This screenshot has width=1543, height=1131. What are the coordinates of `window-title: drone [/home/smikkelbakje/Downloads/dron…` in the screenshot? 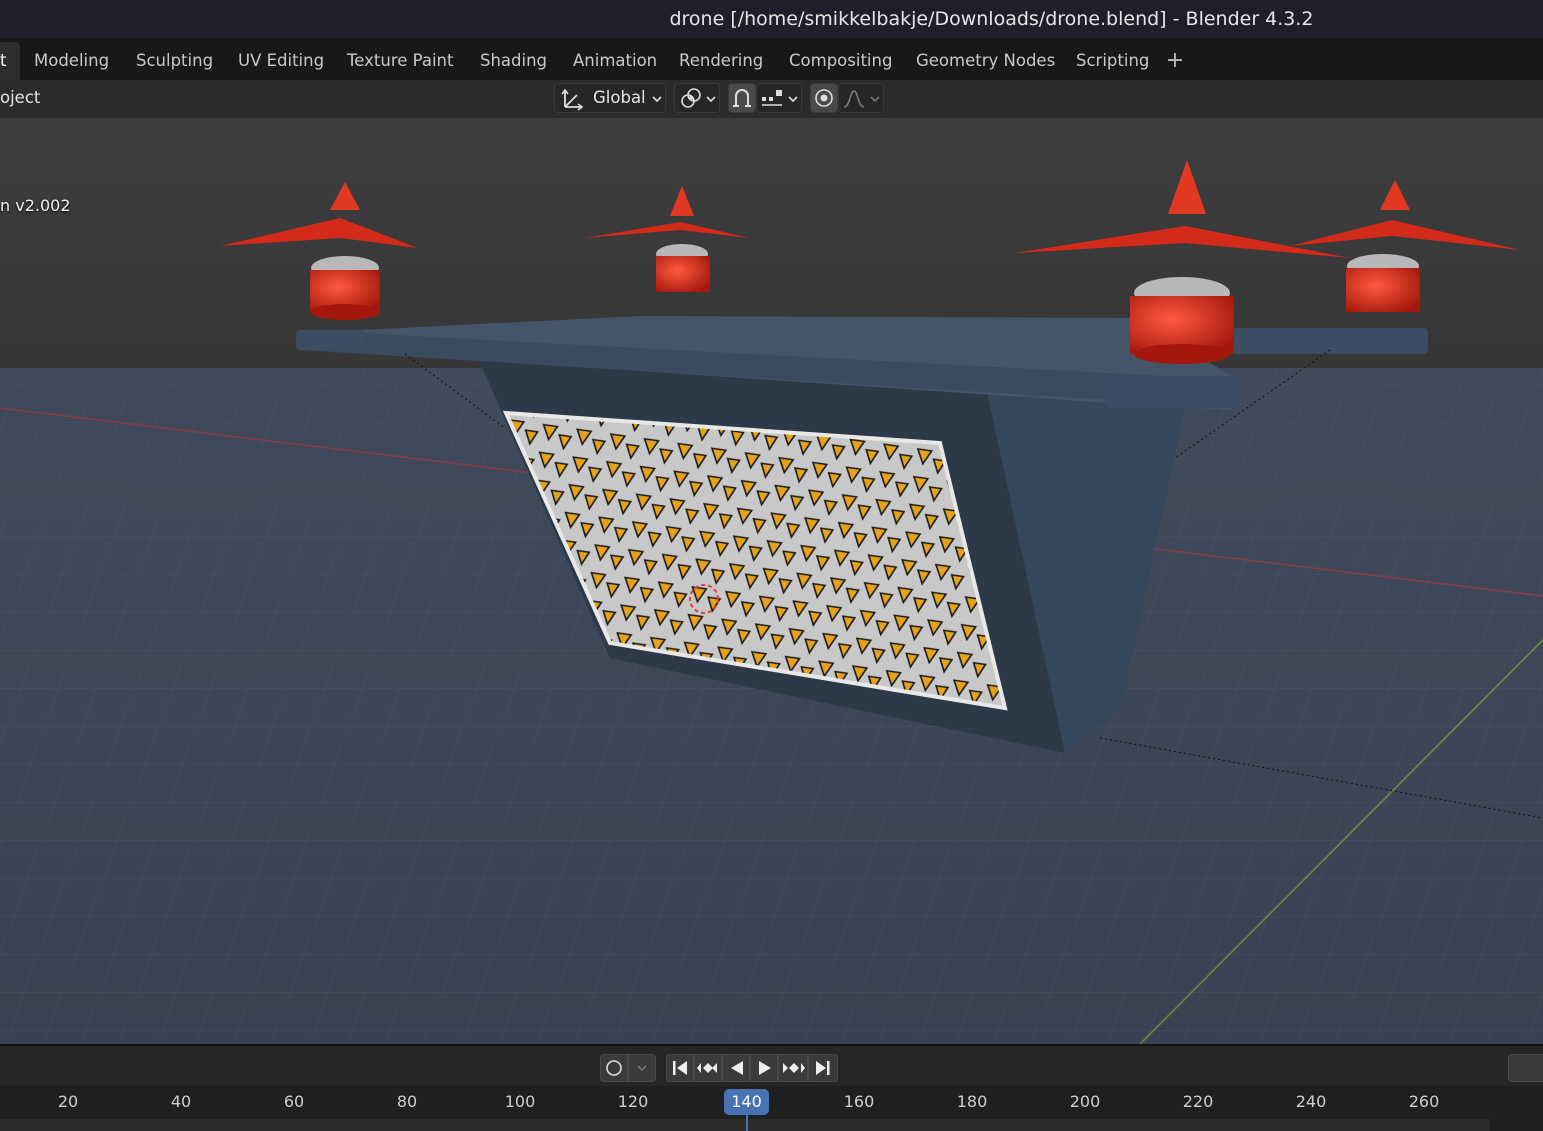 It's located at (991, 19).